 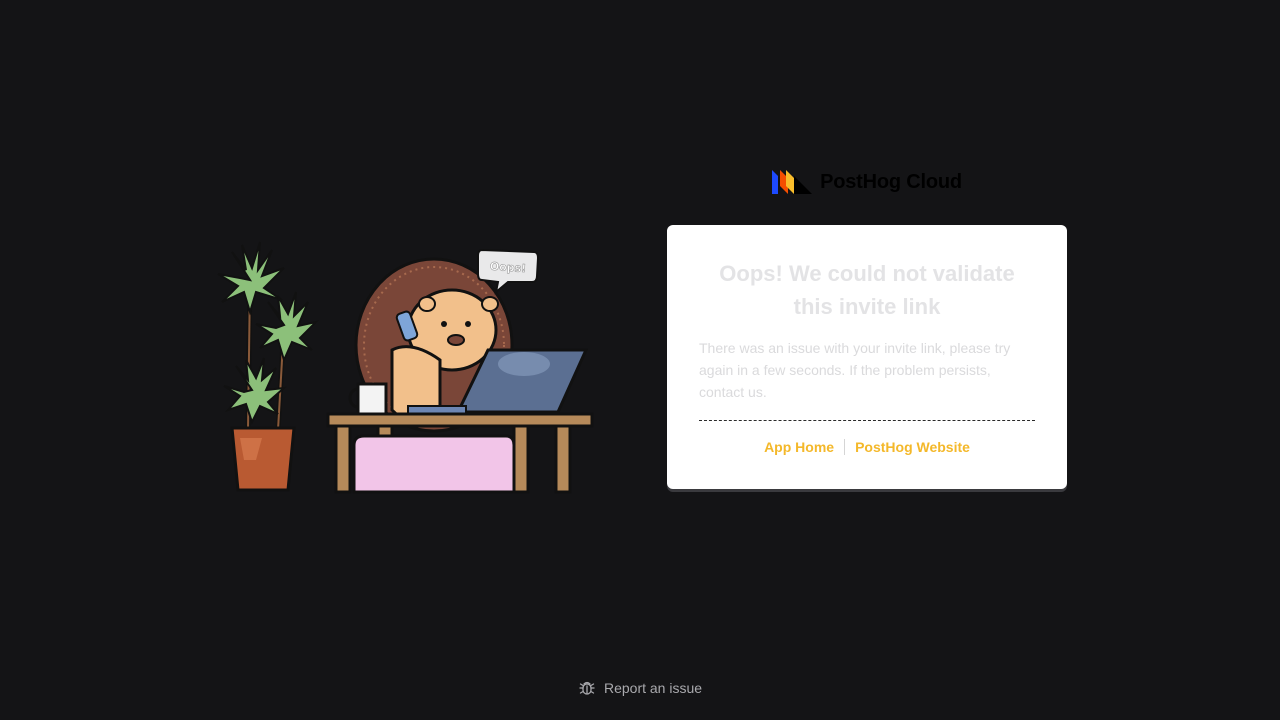 I want to click on card-links: App Home PostHog Website, so click(x=867, y=447).